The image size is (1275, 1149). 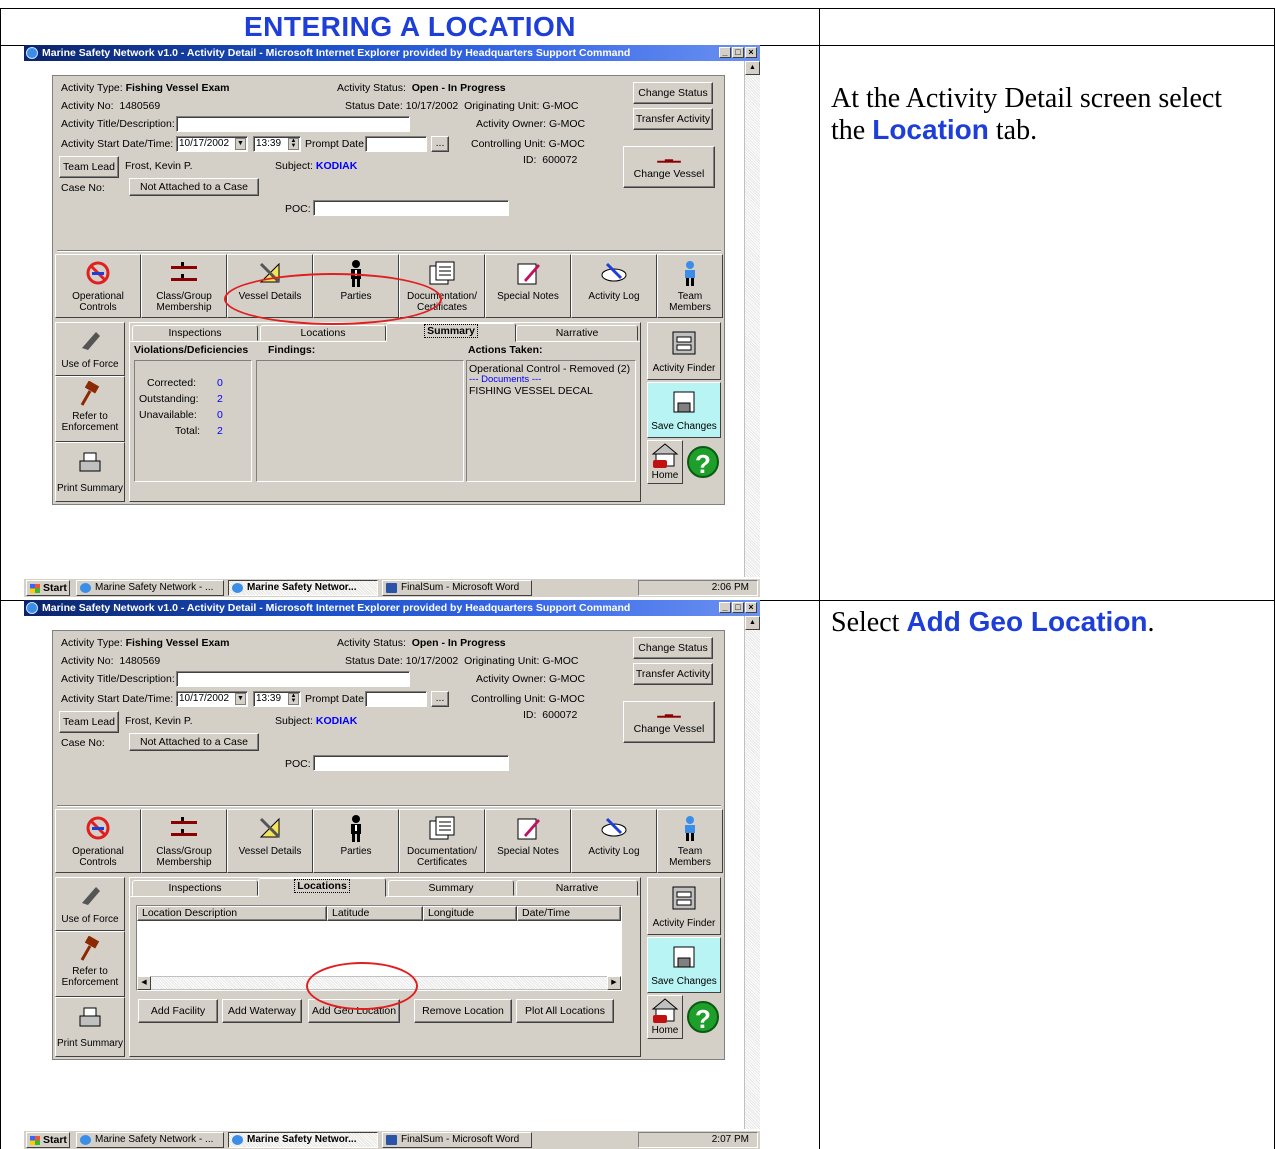 What do you see at coordinates (144, 983) in the screenshot?
I see `scroll-left-icon: ◀` at bounding box center [144, 983].